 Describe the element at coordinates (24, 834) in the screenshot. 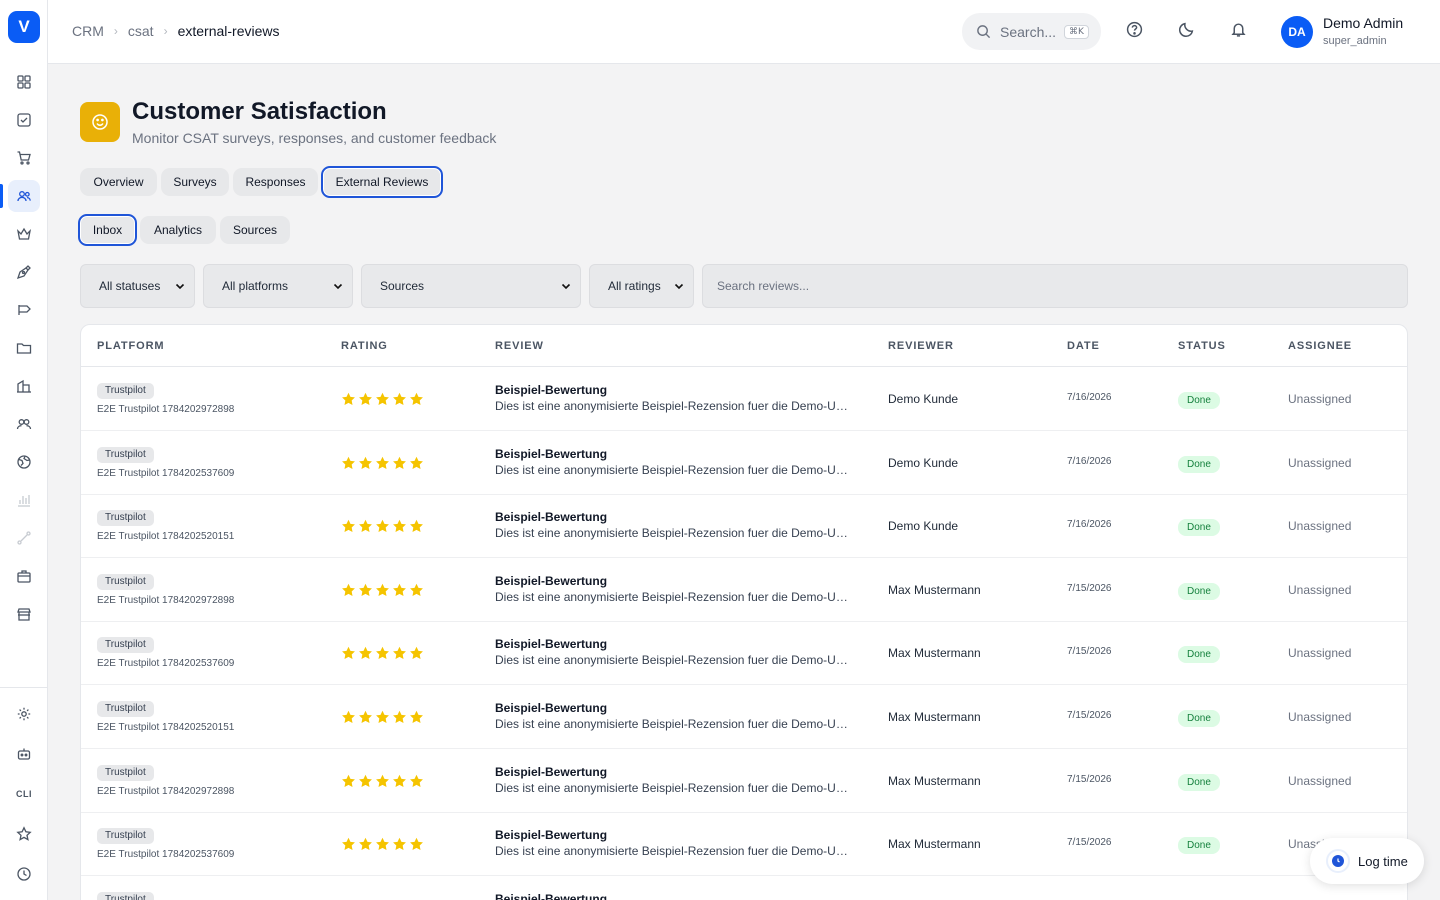

I see `star-icon` at that location.